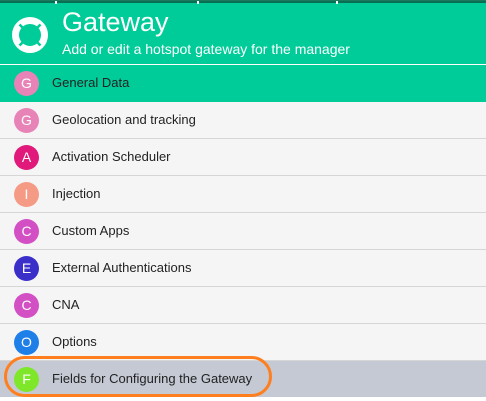  I want to click on menu-item-label: Options, so click(74, 341).